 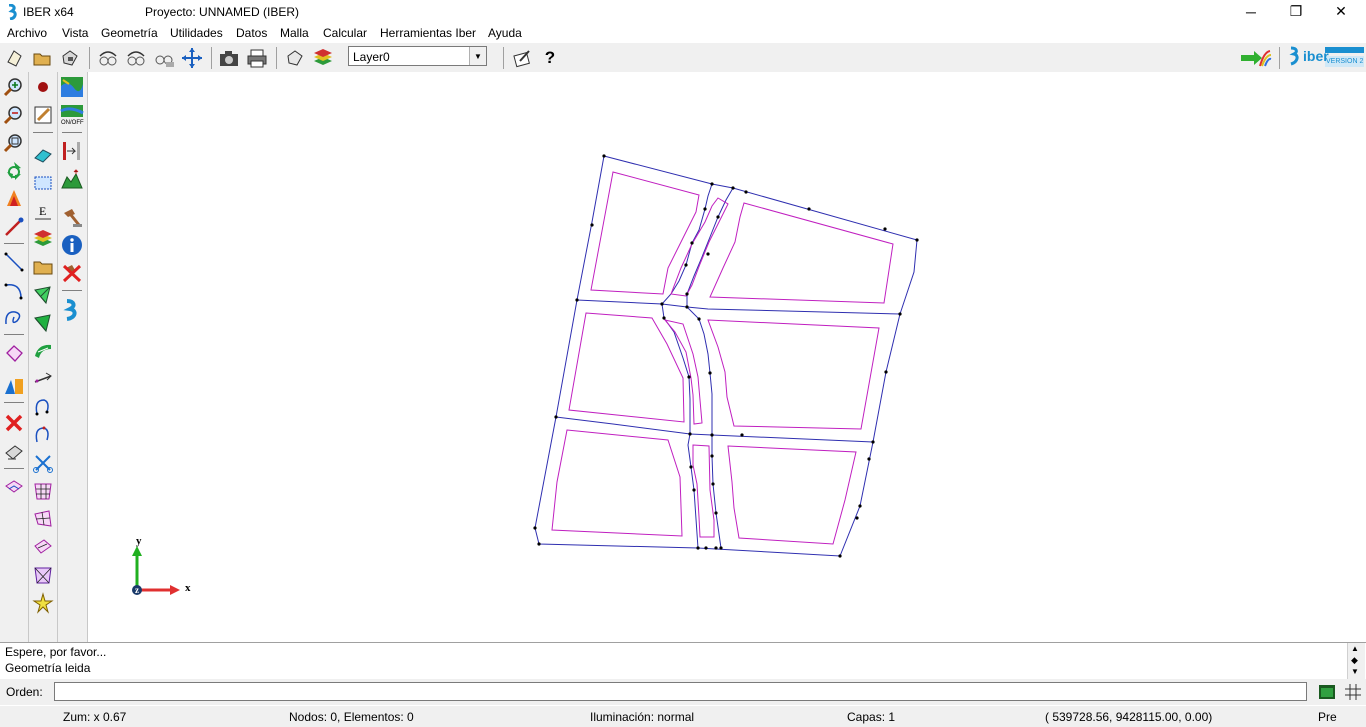 I want to click on menu-utilidades: Utilidades, so click(x=196, y=33).